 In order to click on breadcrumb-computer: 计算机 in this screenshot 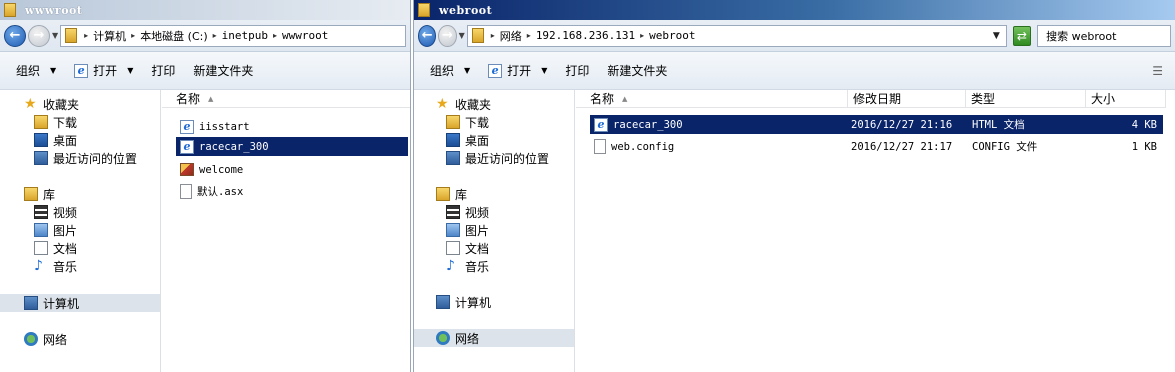, I will do `click(109, 36)`.